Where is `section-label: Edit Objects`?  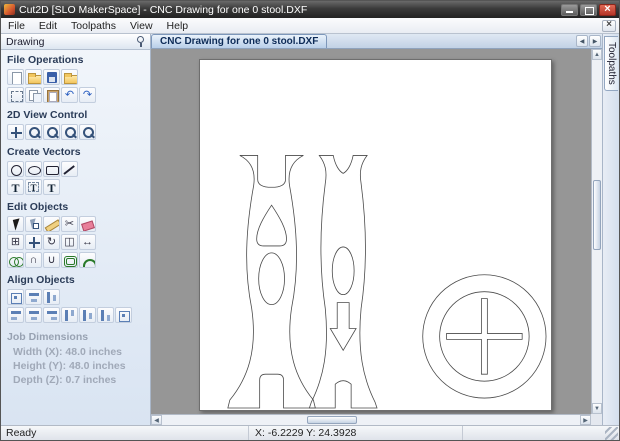
section-label: Edit Objects is located at coordinates (38, 207).